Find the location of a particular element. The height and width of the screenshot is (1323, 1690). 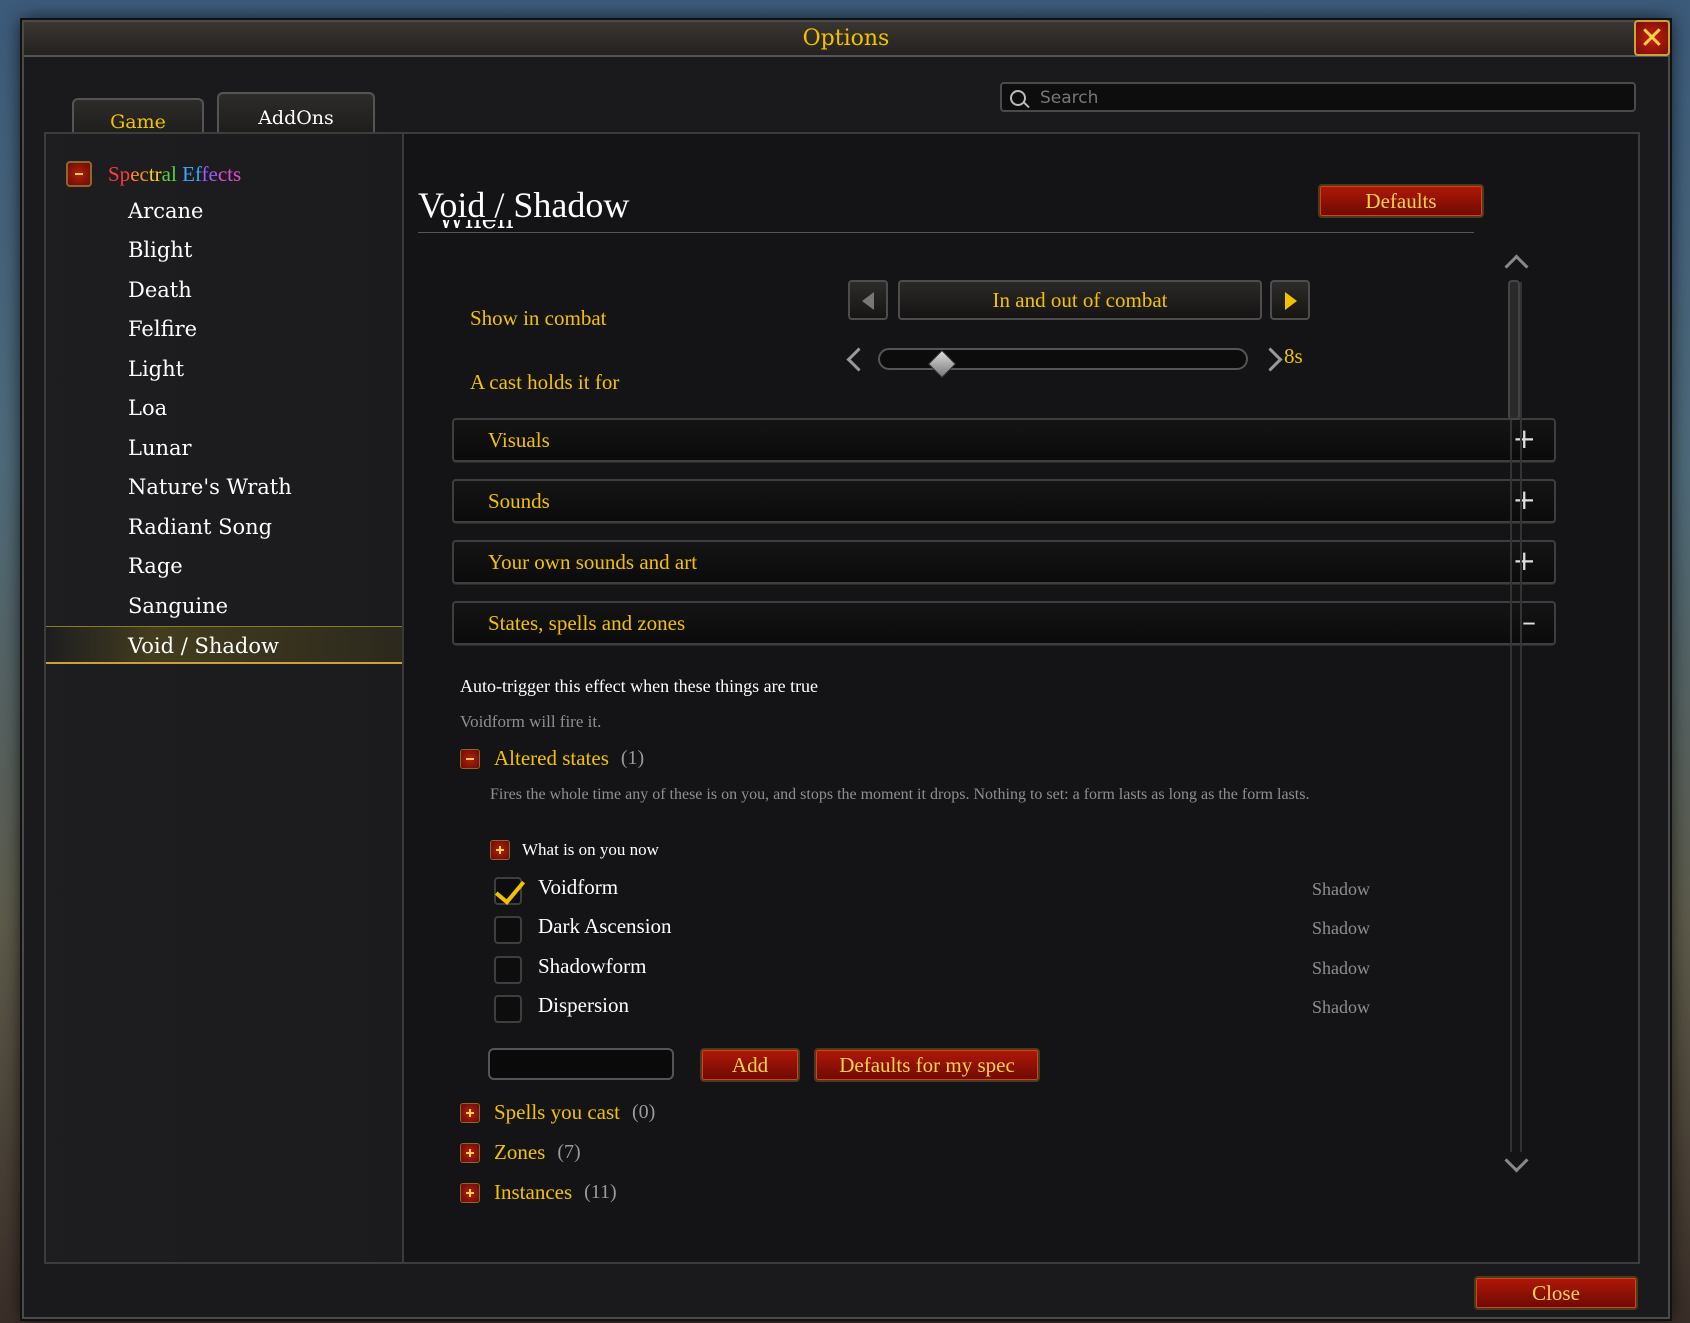

what-is-on-you-toggle: What is on you now is located at coordinates (574, 850).